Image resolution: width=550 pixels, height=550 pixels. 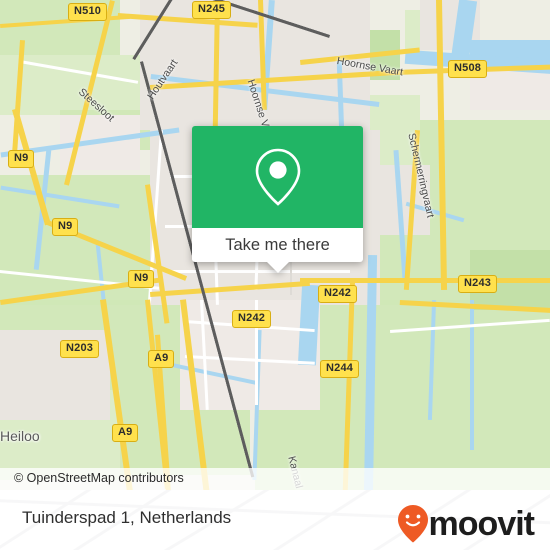 I want to click on road-shield: N508, so click(x=468, y=69).